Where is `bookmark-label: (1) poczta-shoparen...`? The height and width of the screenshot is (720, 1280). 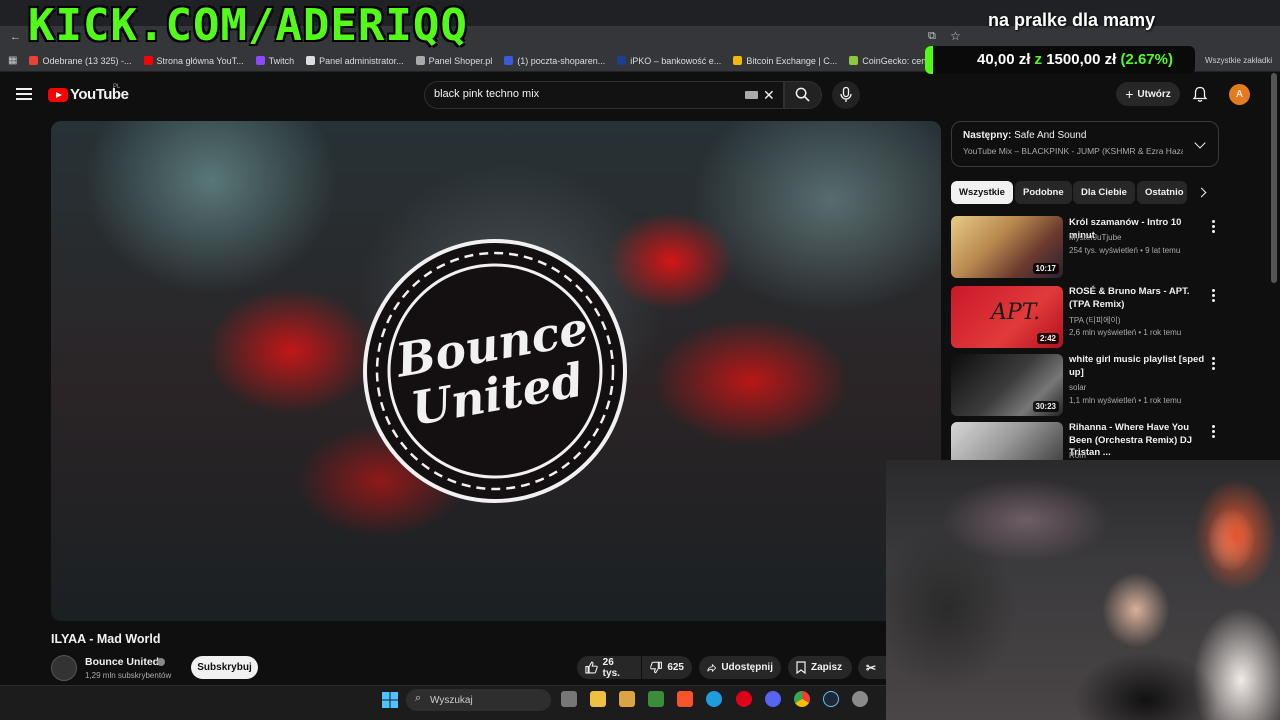
bookmark-label: (1) poczta-shoparen... is located at coordinates (561, 60).